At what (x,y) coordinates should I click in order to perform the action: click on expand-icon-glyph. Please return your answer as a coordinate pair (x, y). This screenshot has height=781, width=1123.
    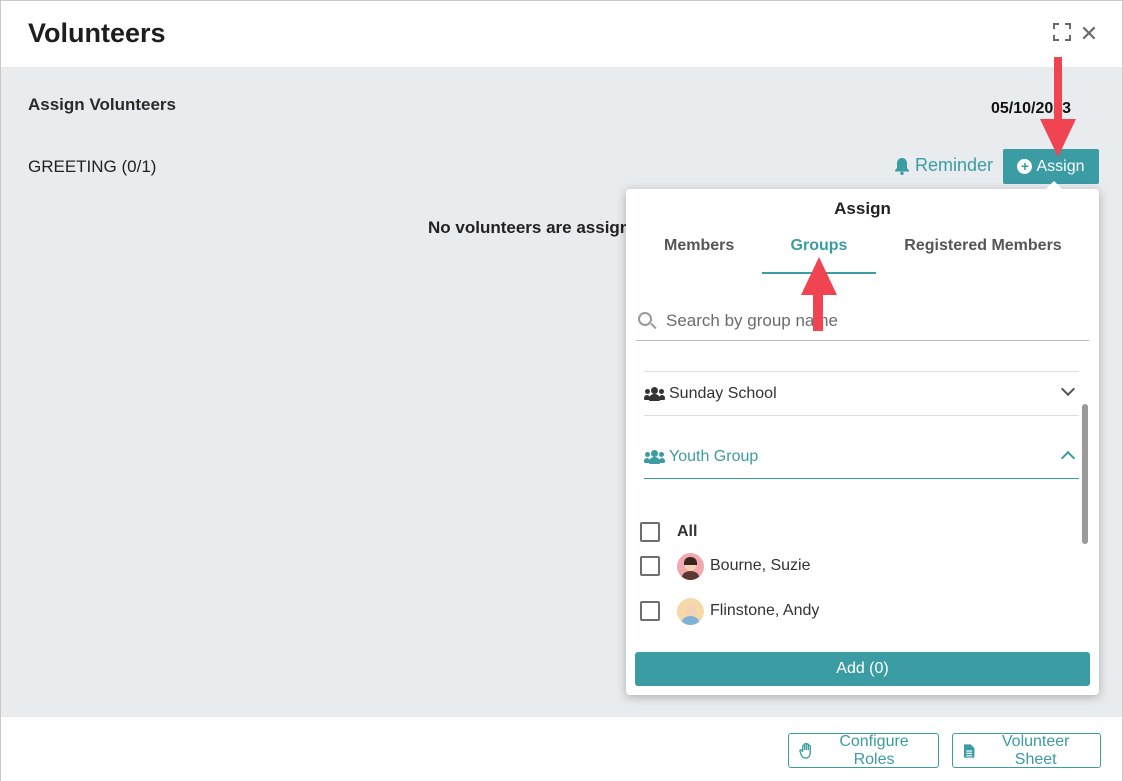
    Looking at the image, I should click on (1062, 32).